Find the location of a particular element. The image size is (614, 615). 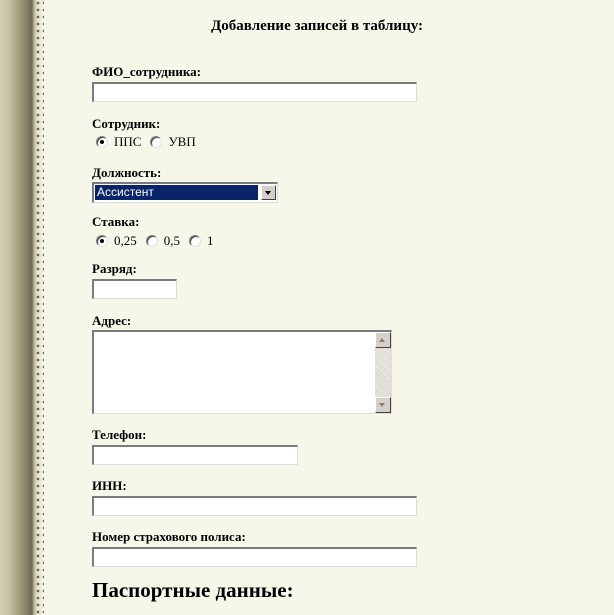

position-label: Должность: is located at coordinates (127, 172).